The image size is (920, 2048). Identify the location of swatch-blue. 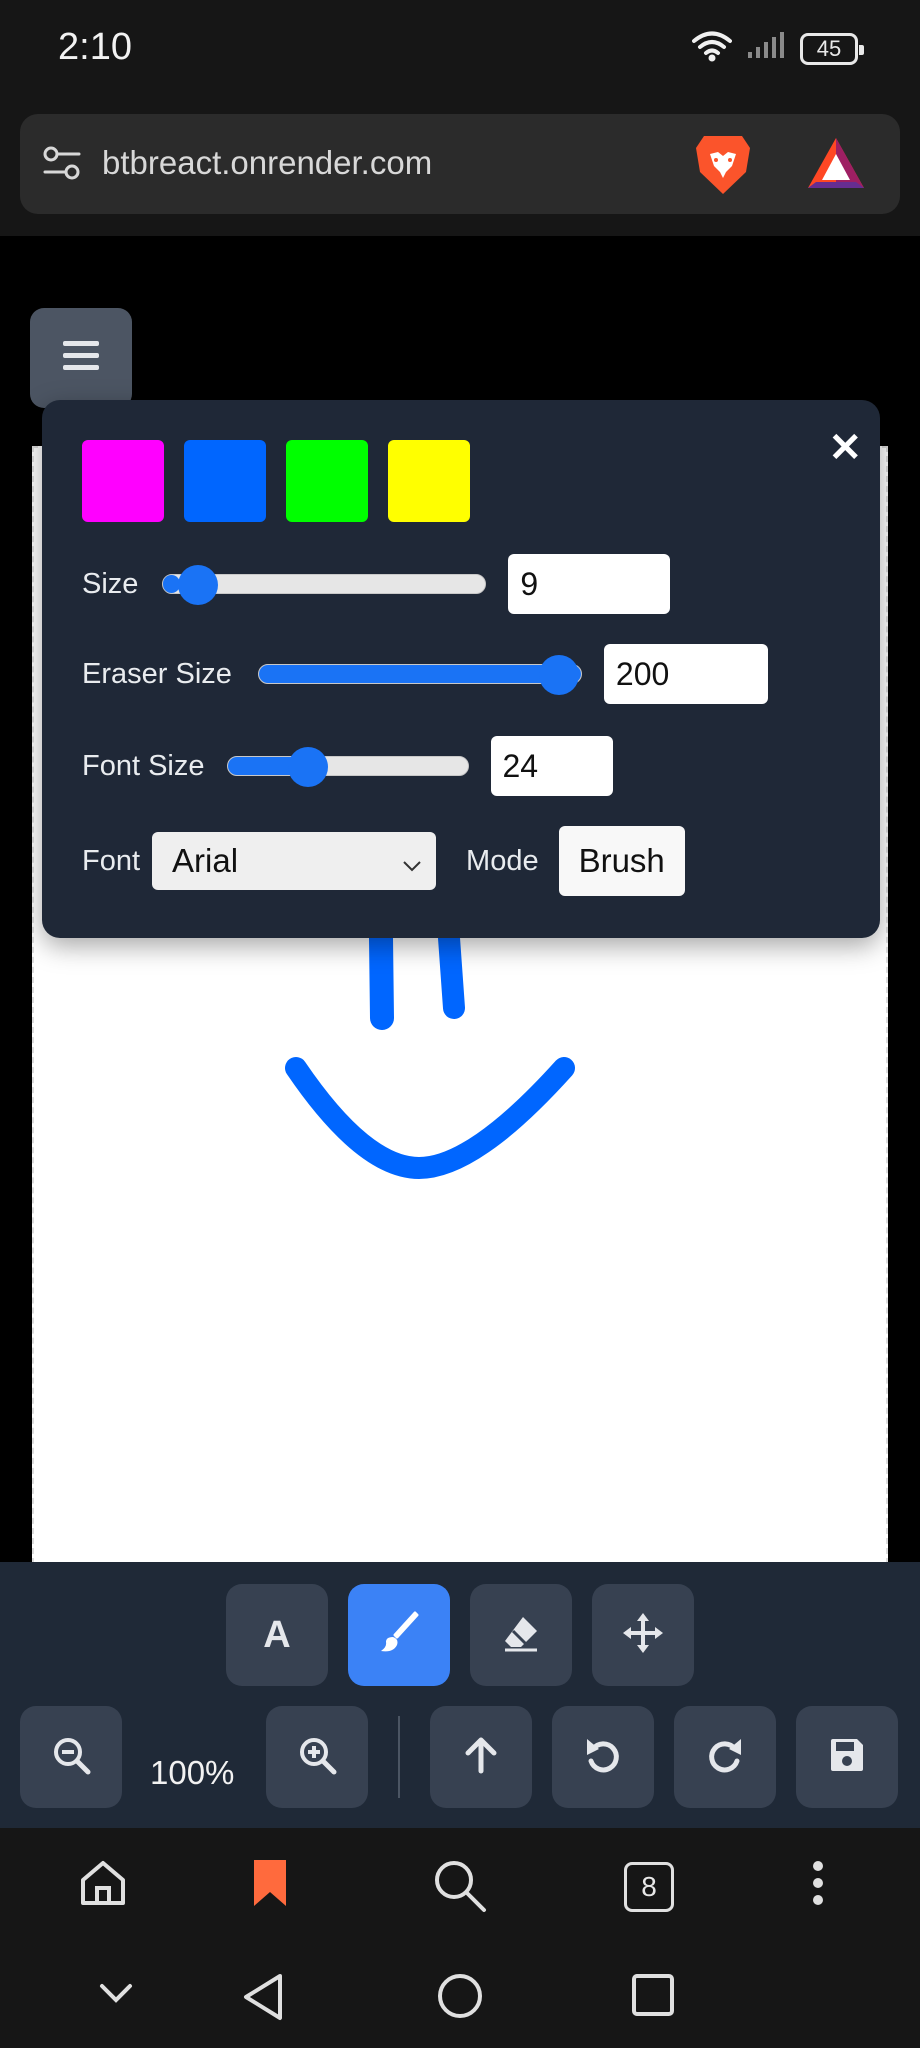
(225, 481).